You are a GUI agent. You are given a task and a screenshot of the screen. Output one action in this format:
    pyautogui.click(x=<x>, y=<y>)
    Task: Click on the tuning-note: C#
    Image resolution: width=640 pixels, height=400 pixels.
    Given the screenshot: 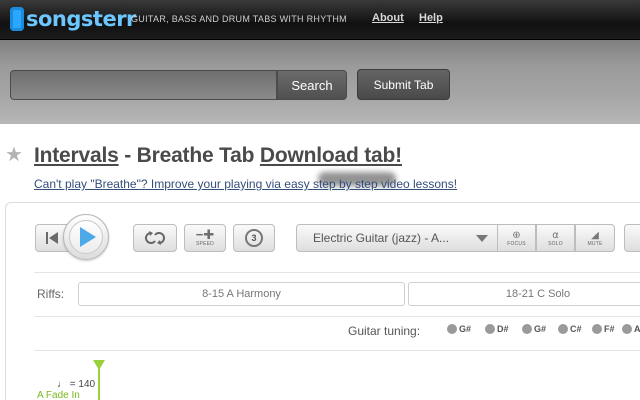 What is the action you would take?
    pyautogui.click(x=570, y=329)
    